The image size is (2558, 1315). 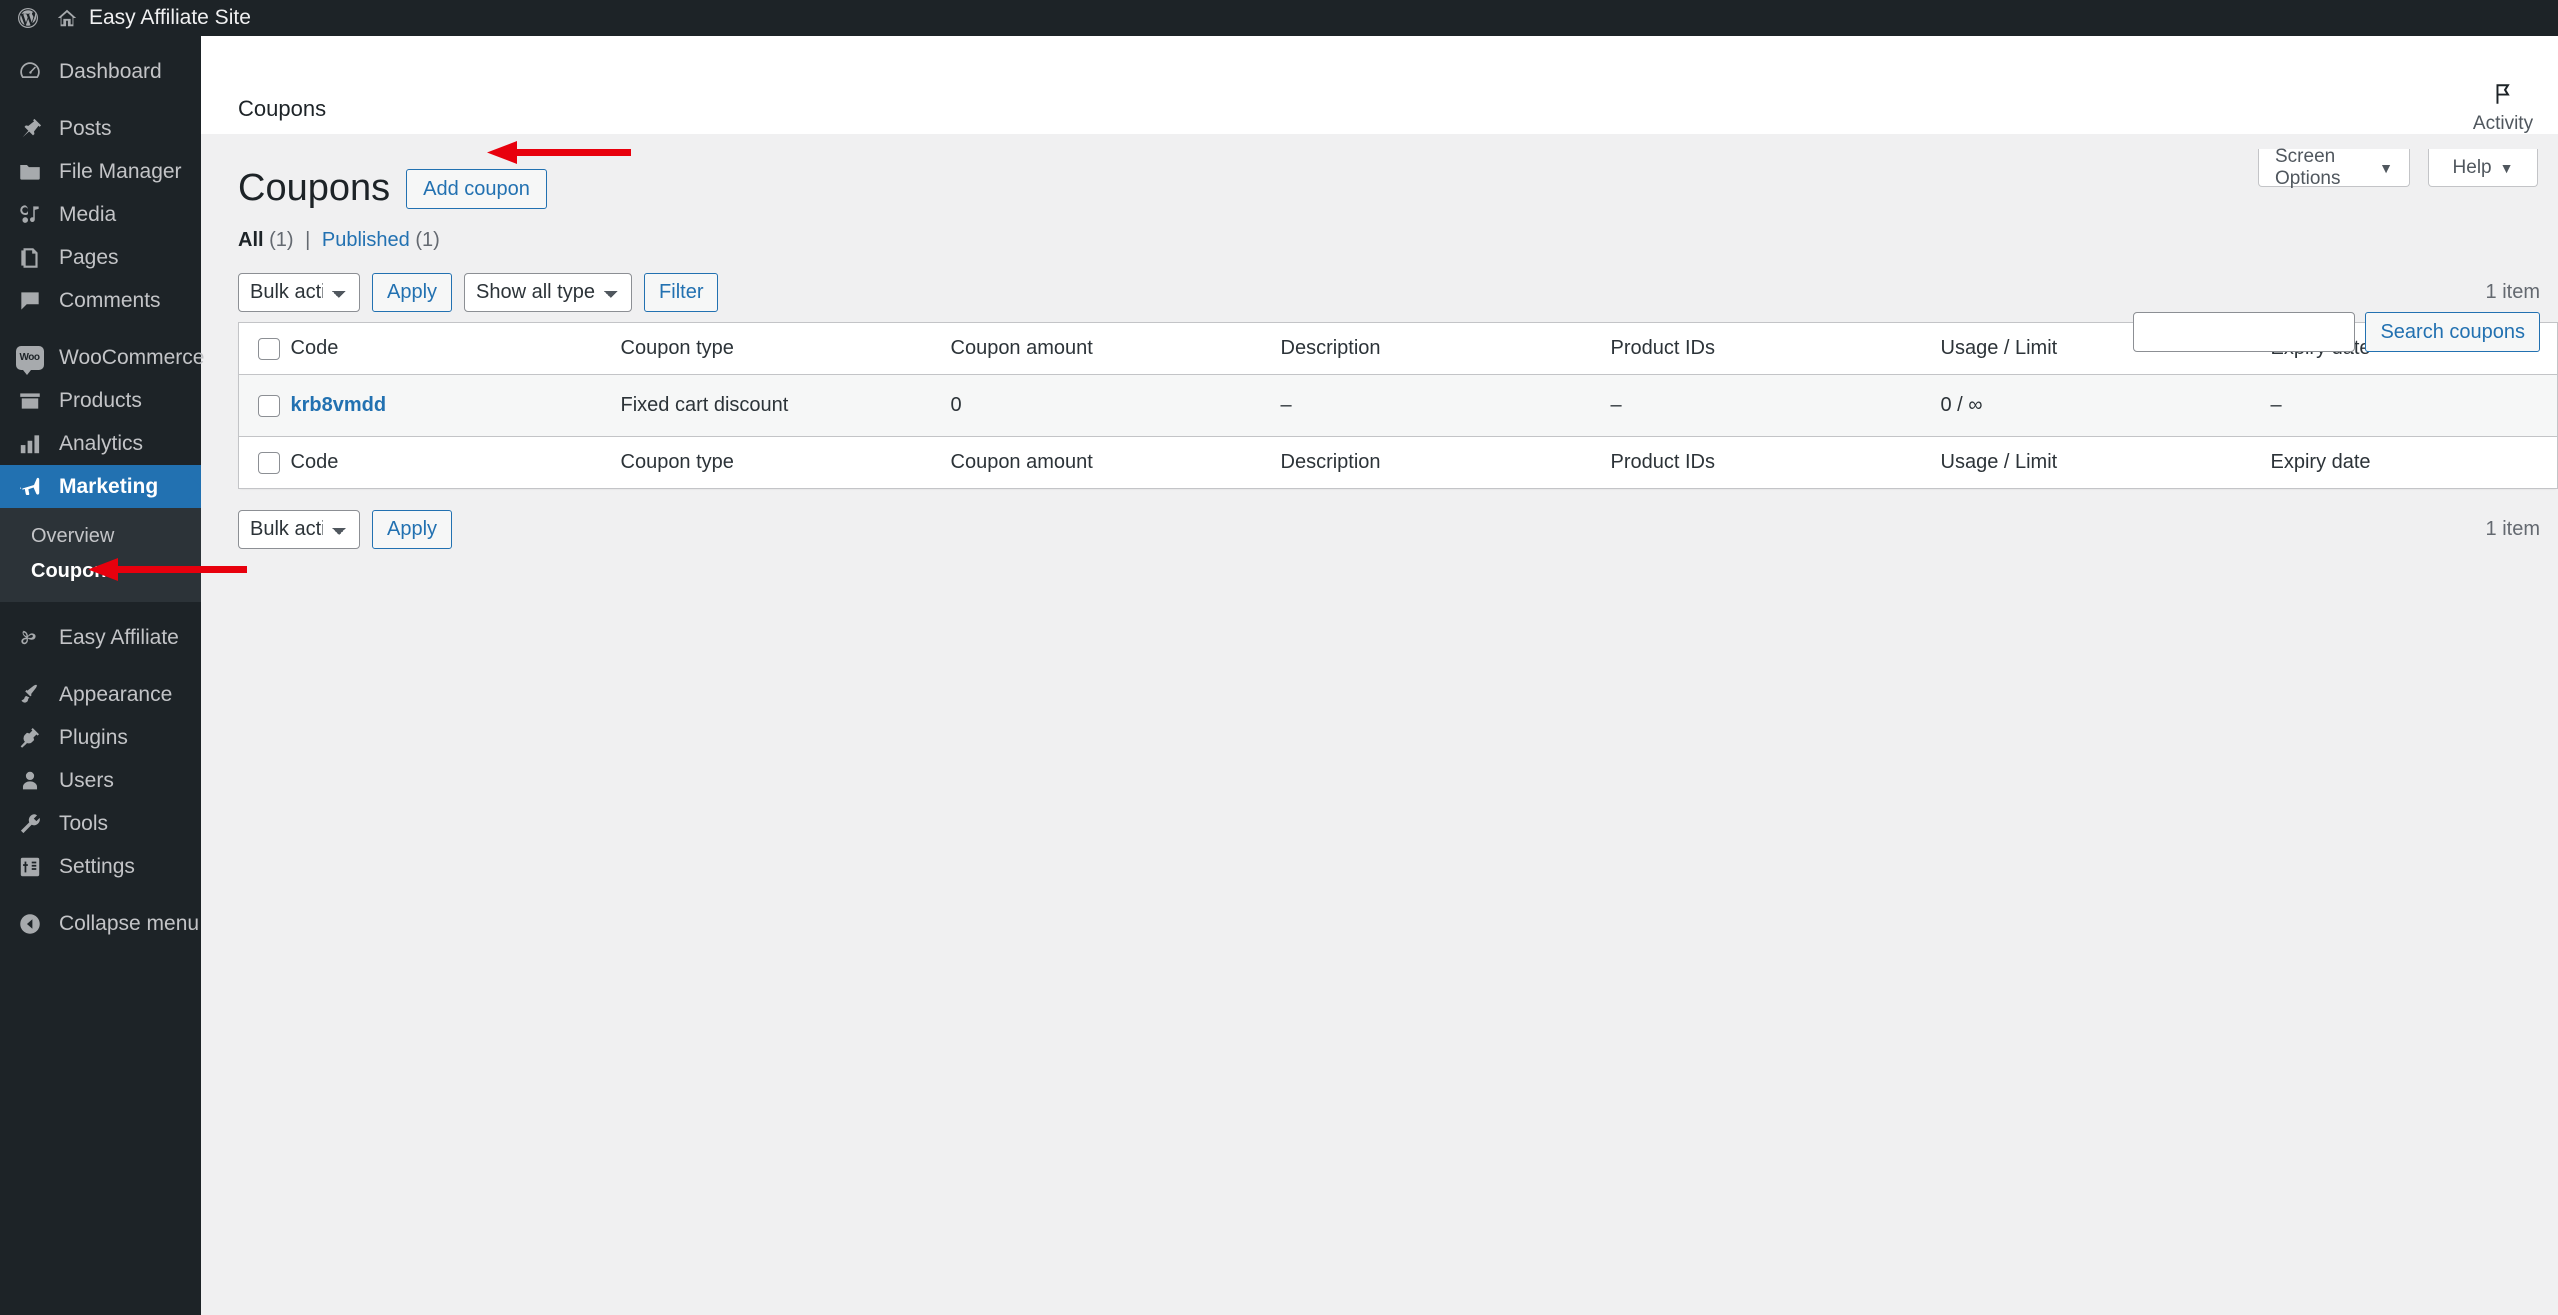 What do you see at coordinates (251, 240) in the screenshot?
I see `view-all-link: All` at bounding box center [251, 240].